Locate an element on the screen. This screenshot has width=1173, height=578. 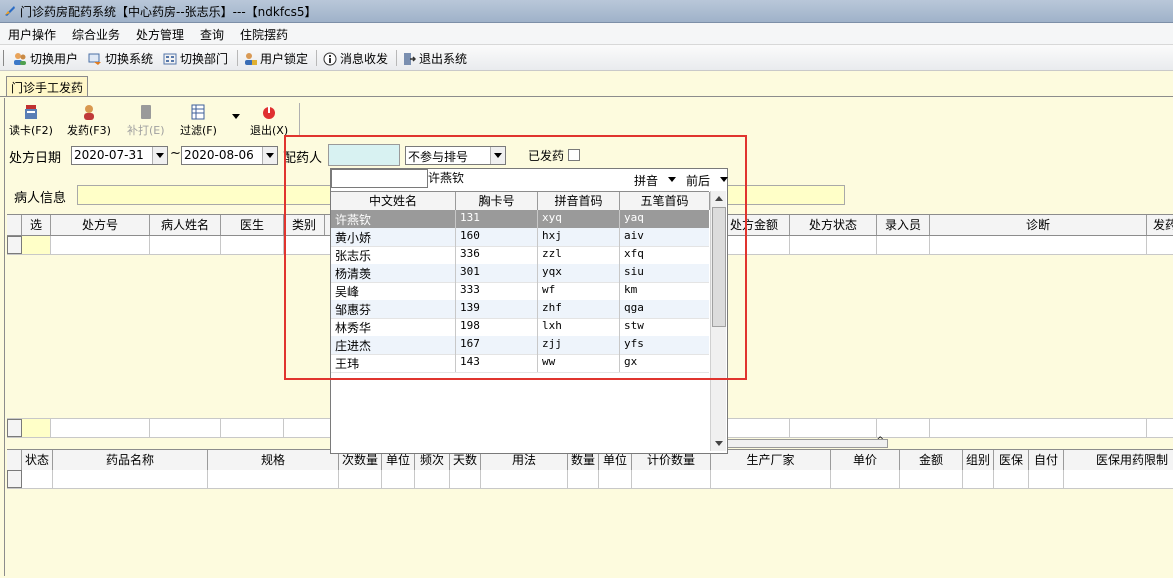
read-card-button: 读卡(F2) is located at coordinates (31, 121).